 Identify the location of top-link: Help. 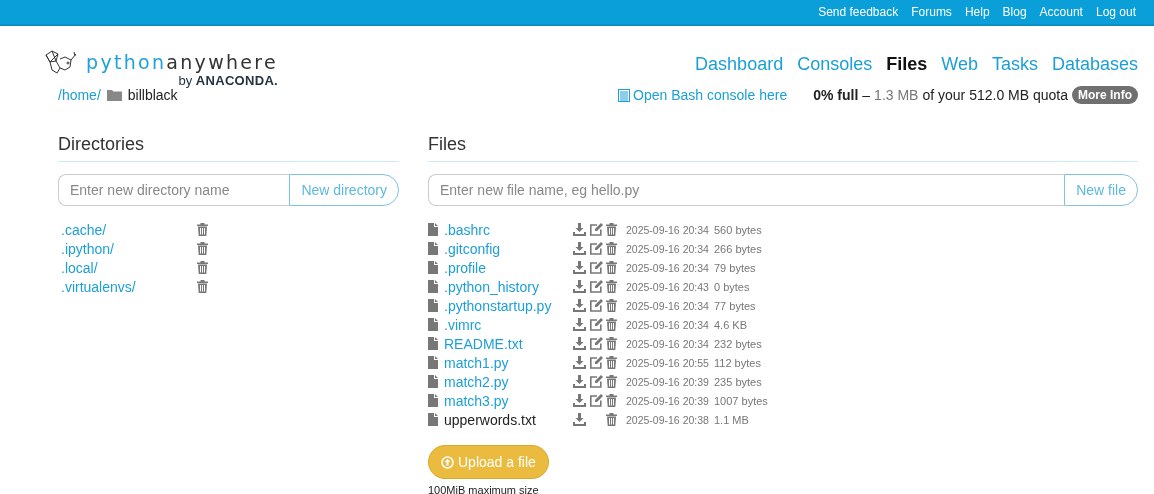
(977, 12).